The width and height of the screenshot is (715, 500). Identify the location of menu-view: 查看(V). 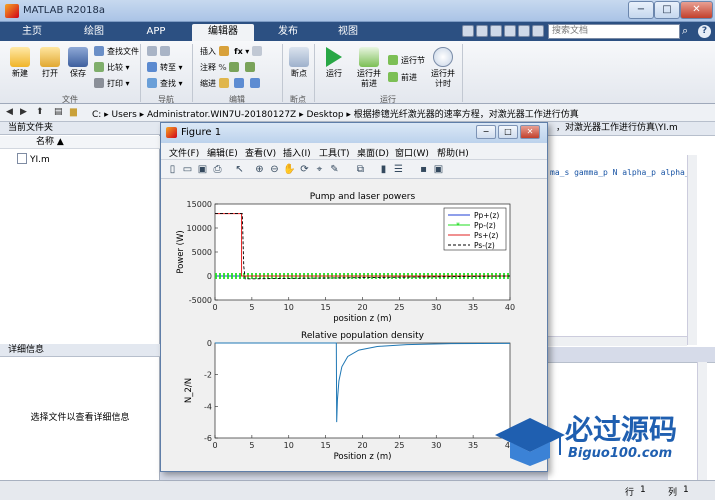
(260, 152).